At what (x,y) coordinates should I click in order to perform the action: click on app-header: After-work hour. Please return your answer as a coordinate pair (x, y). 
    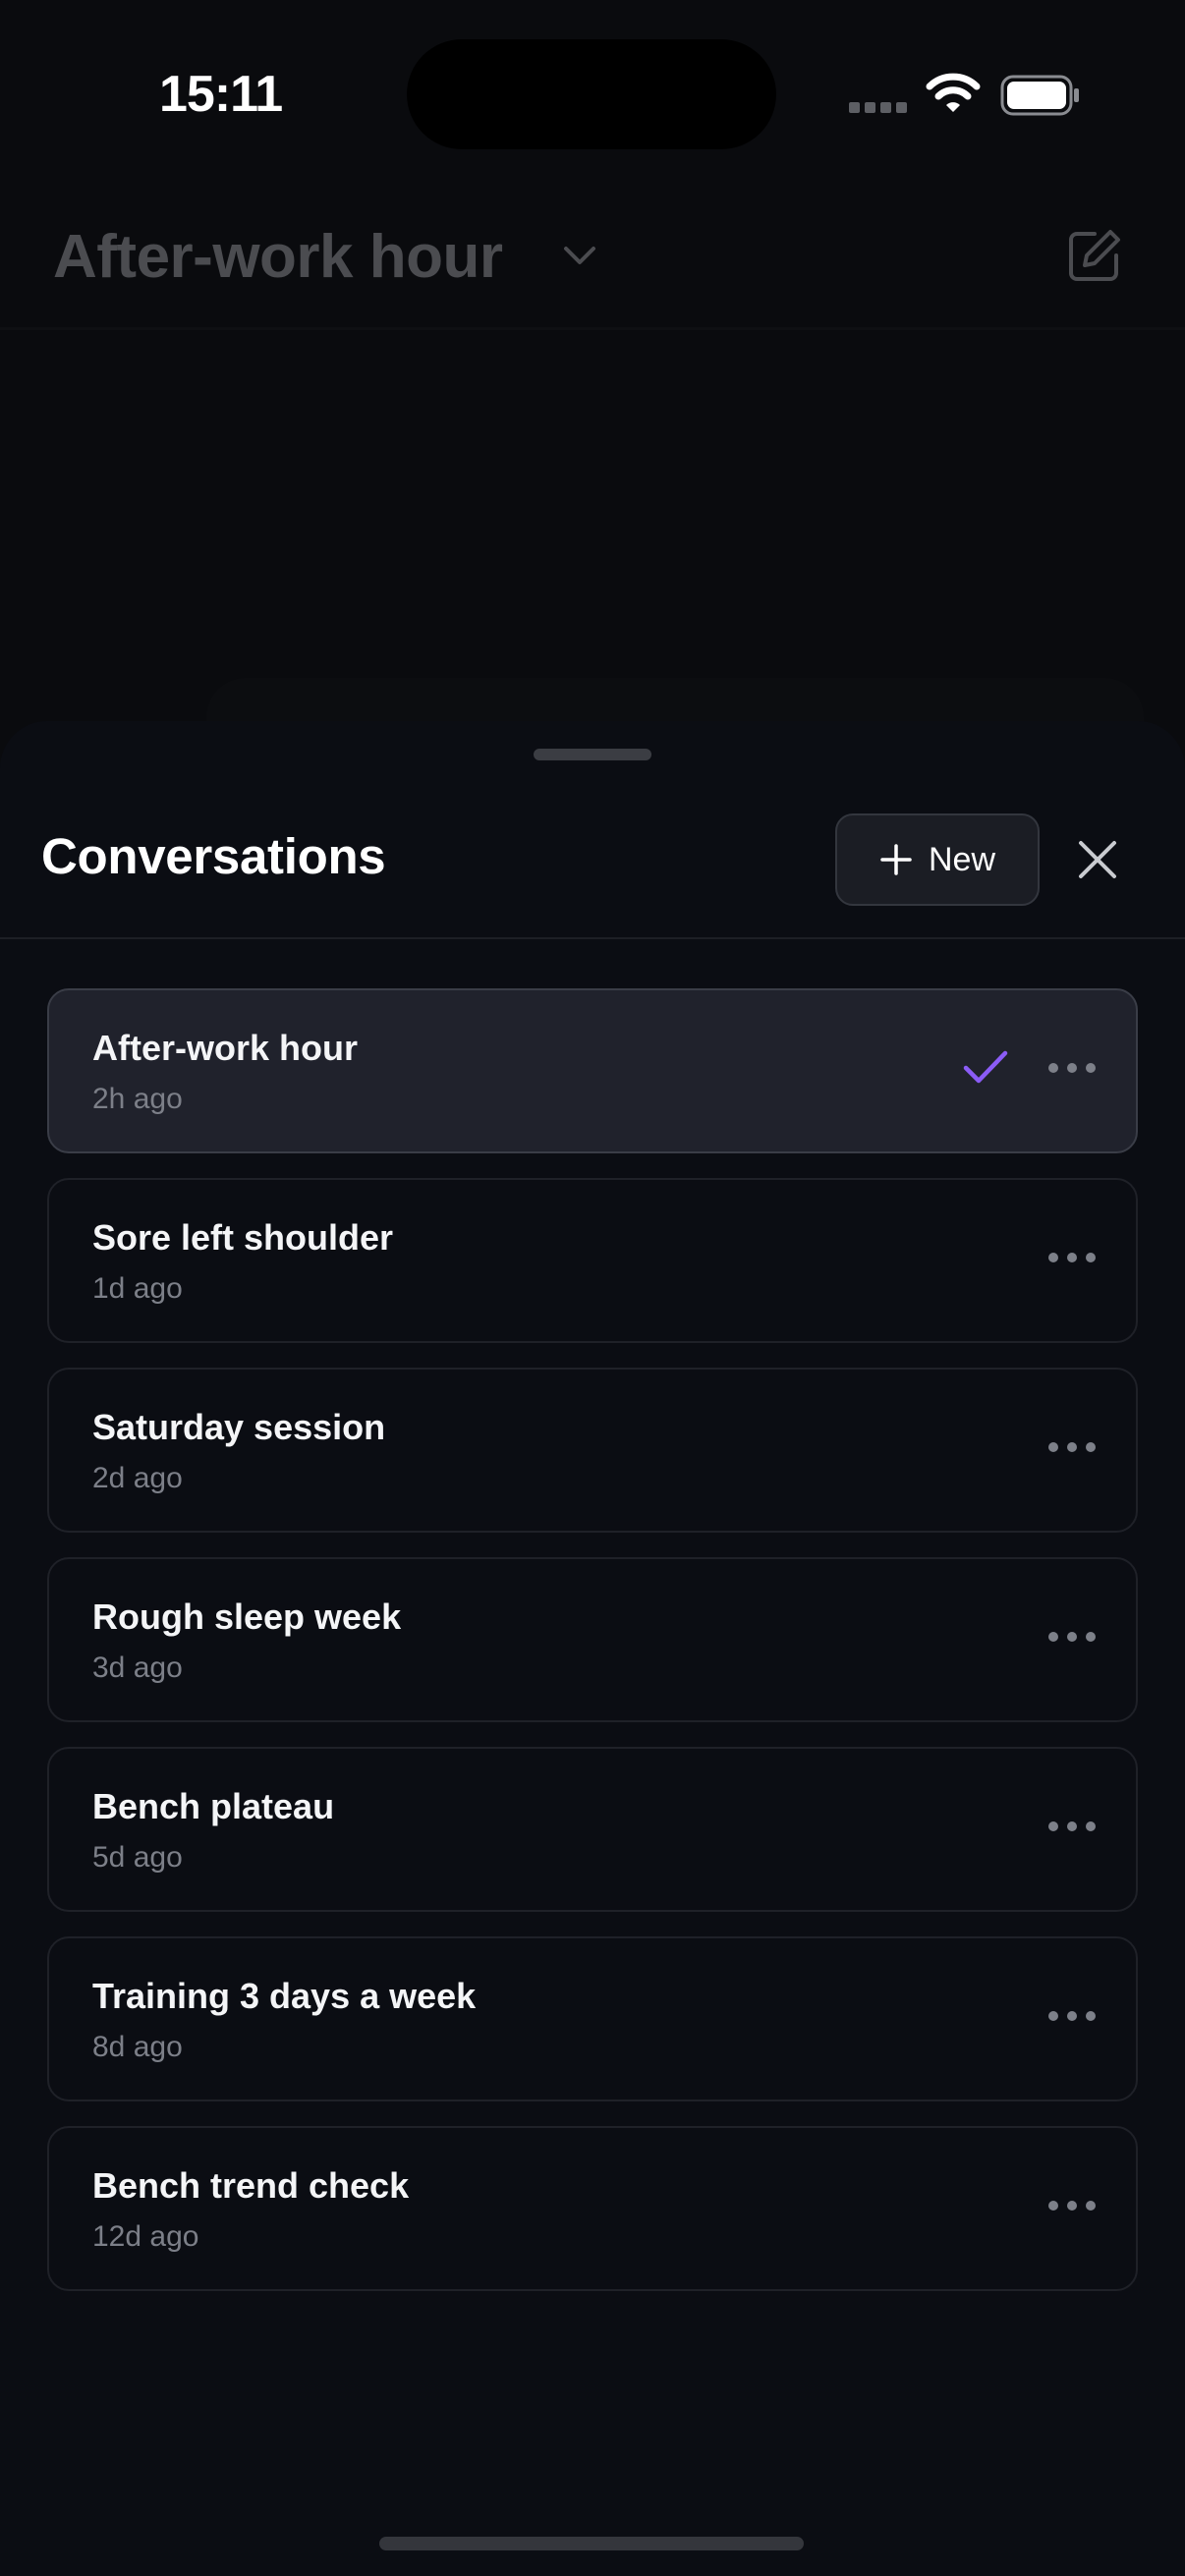
    Looking at the image, I should click on (592, 258).